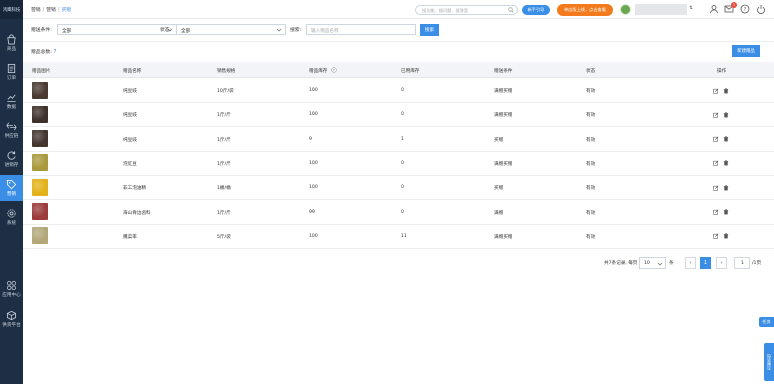 This screenshot has height=384, width=774. What do you see at coordinates (313, 90) in the screenshot?
I see `cell-stock: 100` at bounding box center [313, 90].